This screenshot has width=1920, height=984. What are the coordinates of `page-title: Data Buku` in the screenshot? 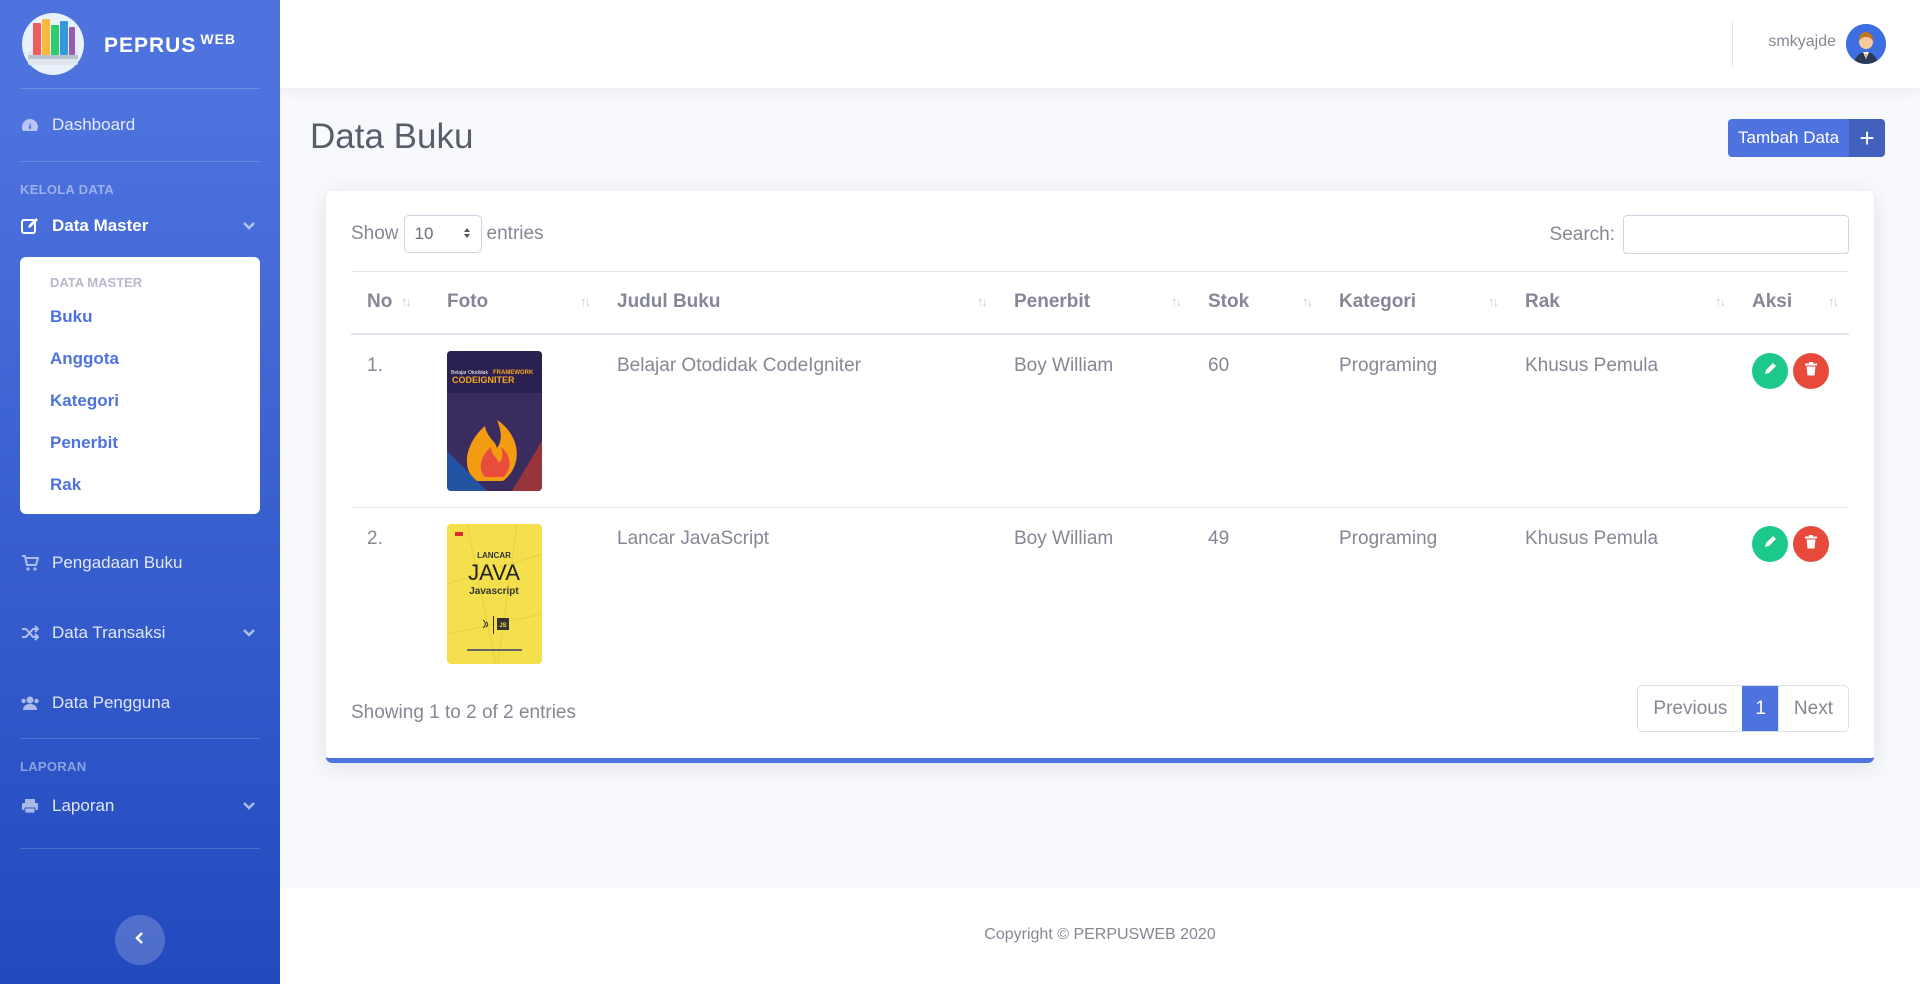 It's located at (392, 136).